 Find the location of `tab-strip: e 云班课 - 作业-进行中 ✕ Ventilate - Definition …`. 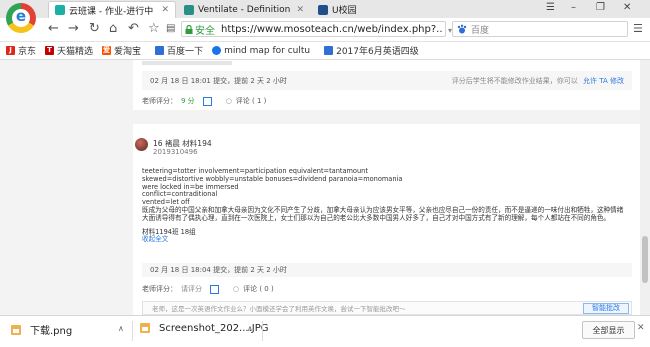

tab-strip: e 云班课 - 作业-进行中 ✕ Ventilate - Definition … is located at coordinates (325, 16).